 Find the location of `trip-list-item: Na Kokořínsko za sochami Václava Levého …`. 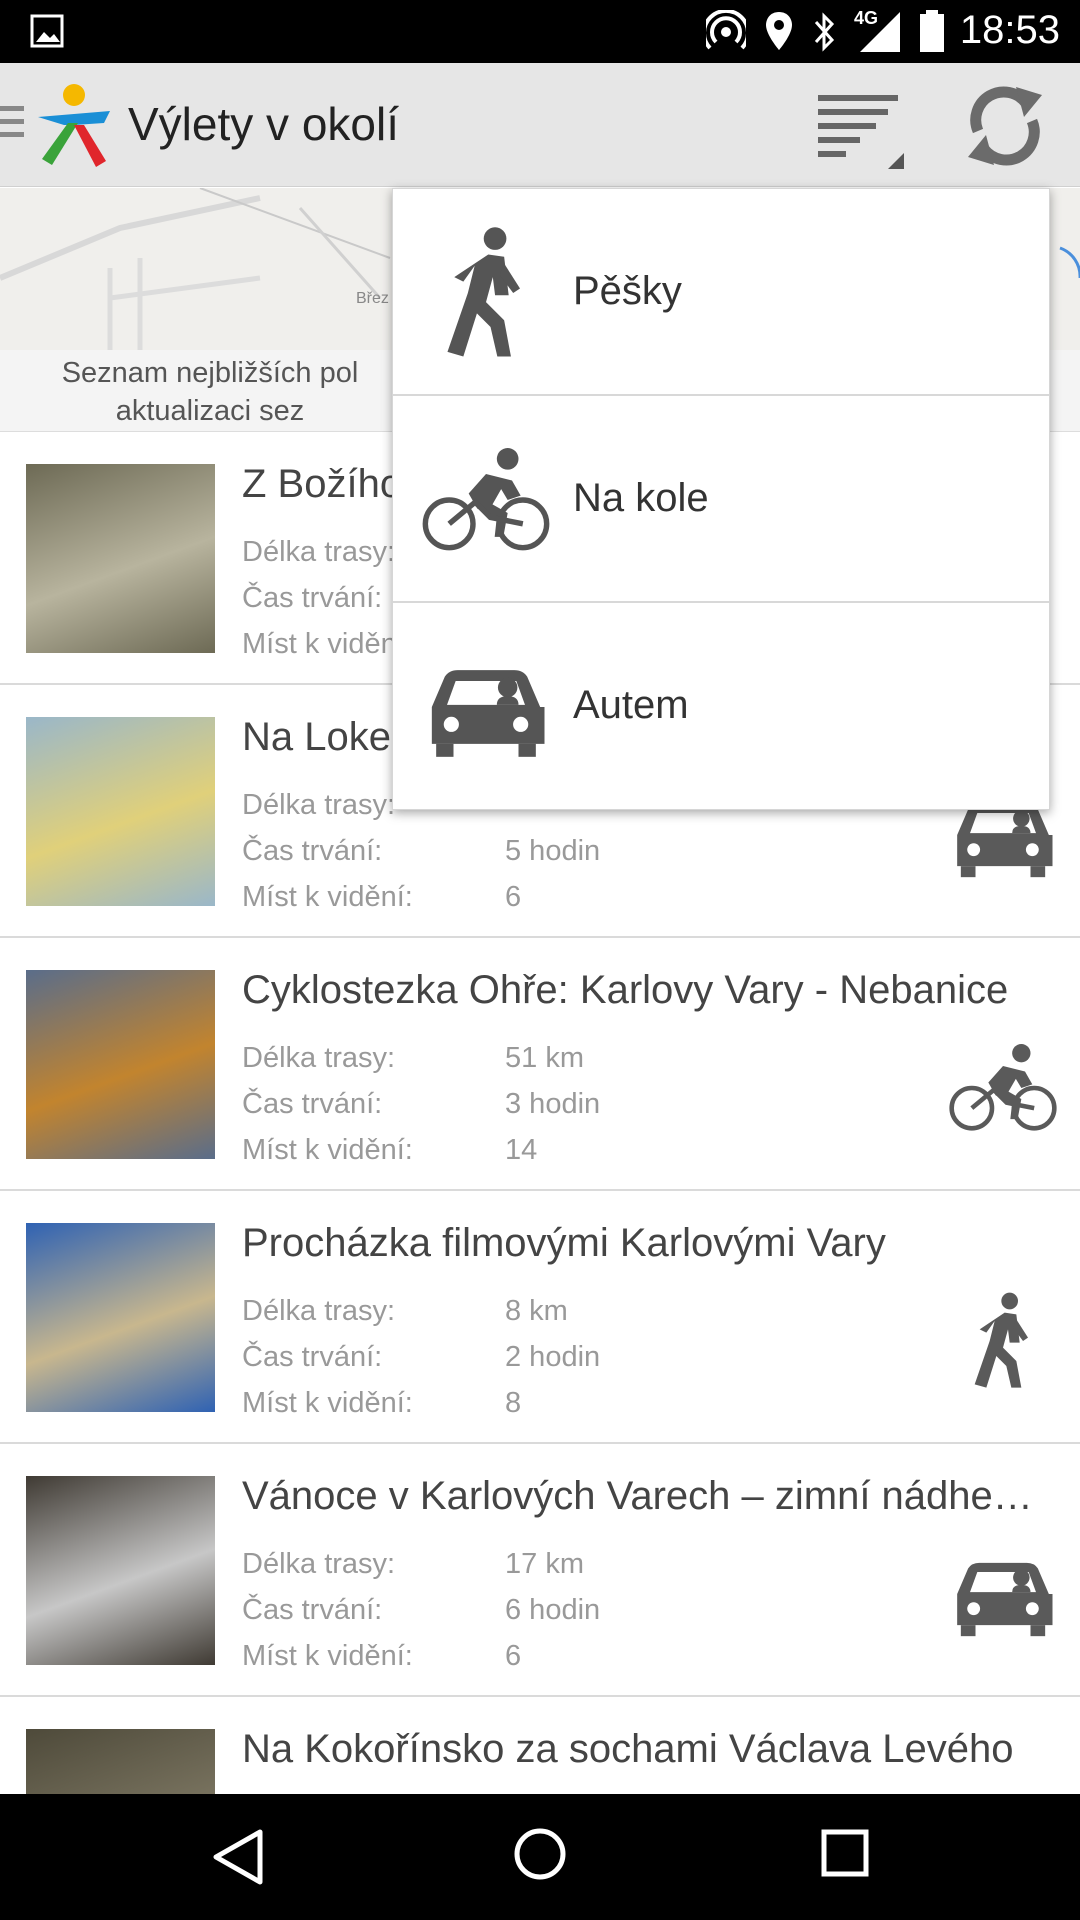

trip-list-item: Na Kokořínsko za sochami Václava Levého … is located at coordinates (540, 1745).